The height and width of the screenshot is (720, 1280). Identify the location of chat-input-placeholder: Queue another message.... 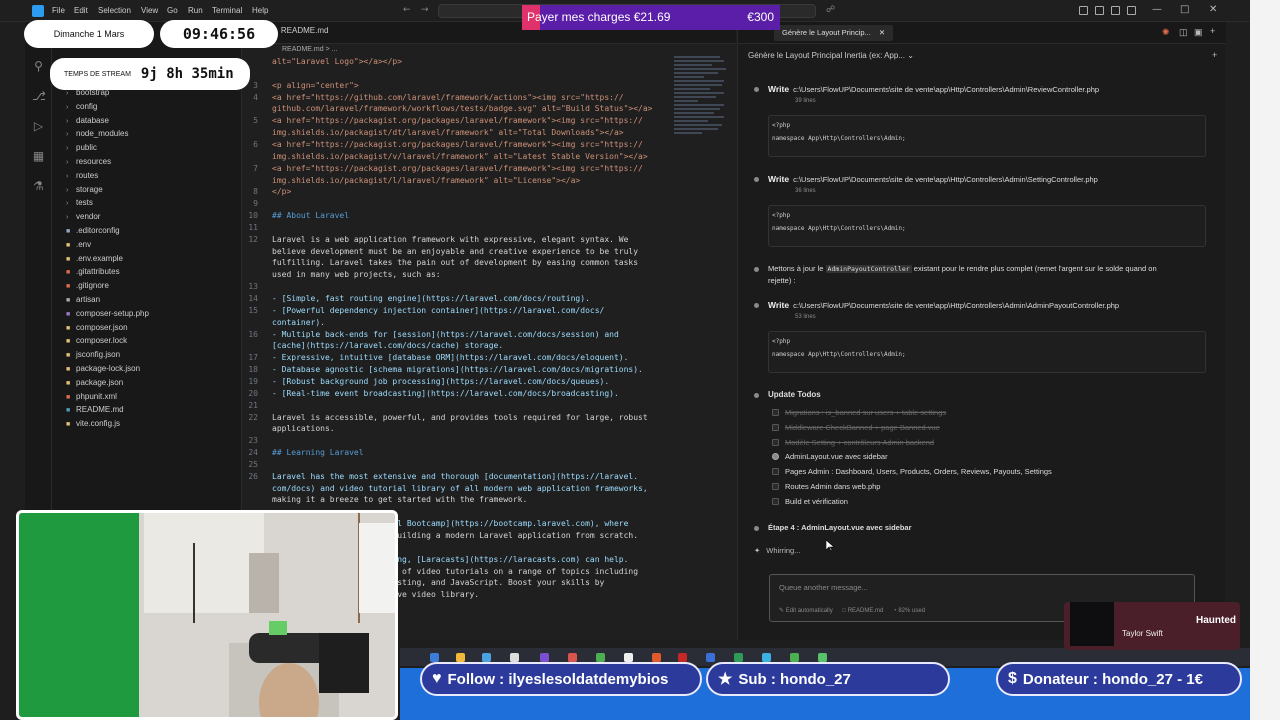
(823, 587).